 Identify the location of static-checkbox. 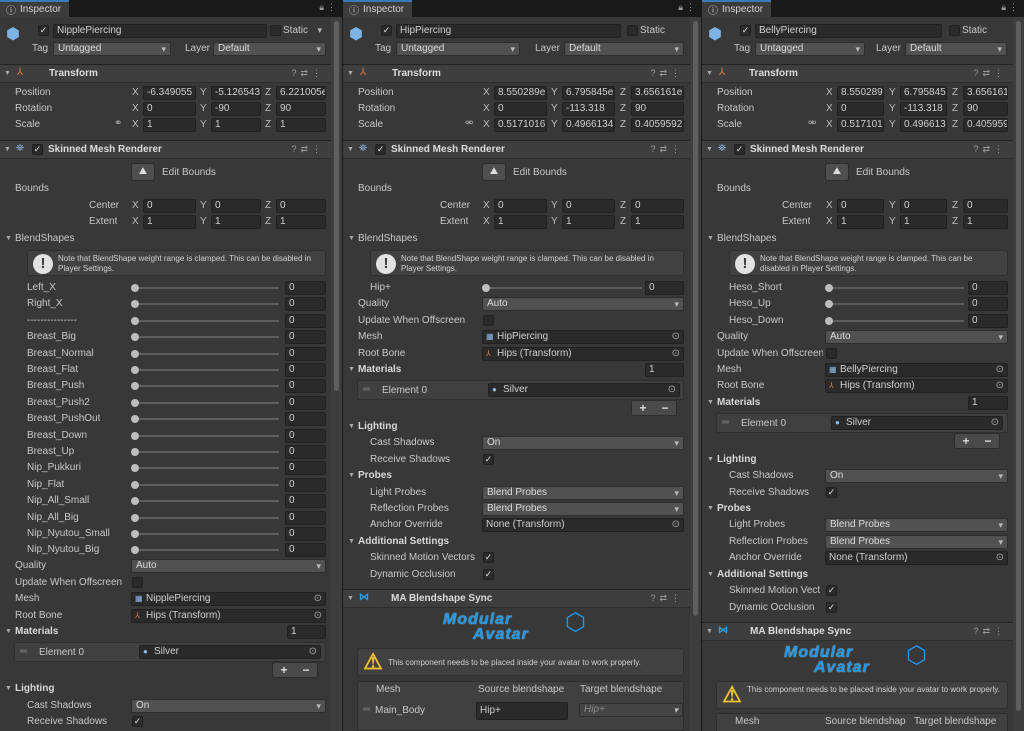
(632, 30).